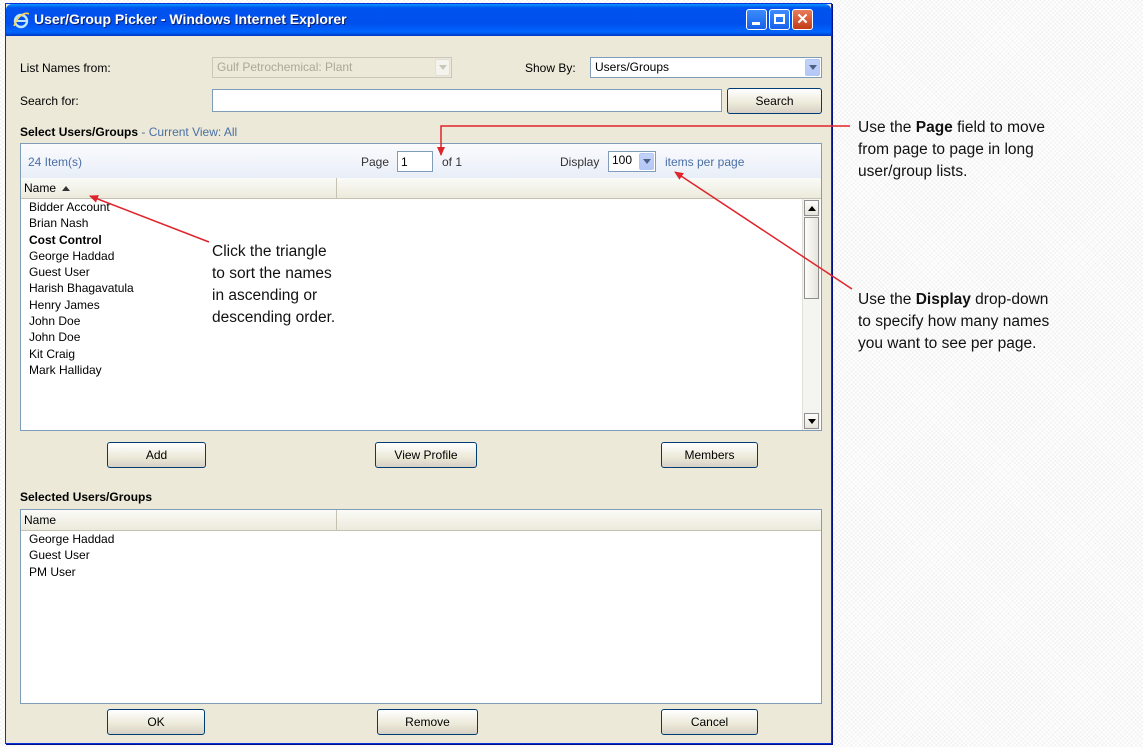  I want to click on arrow-to-sort-triangle, so click(149, 219).